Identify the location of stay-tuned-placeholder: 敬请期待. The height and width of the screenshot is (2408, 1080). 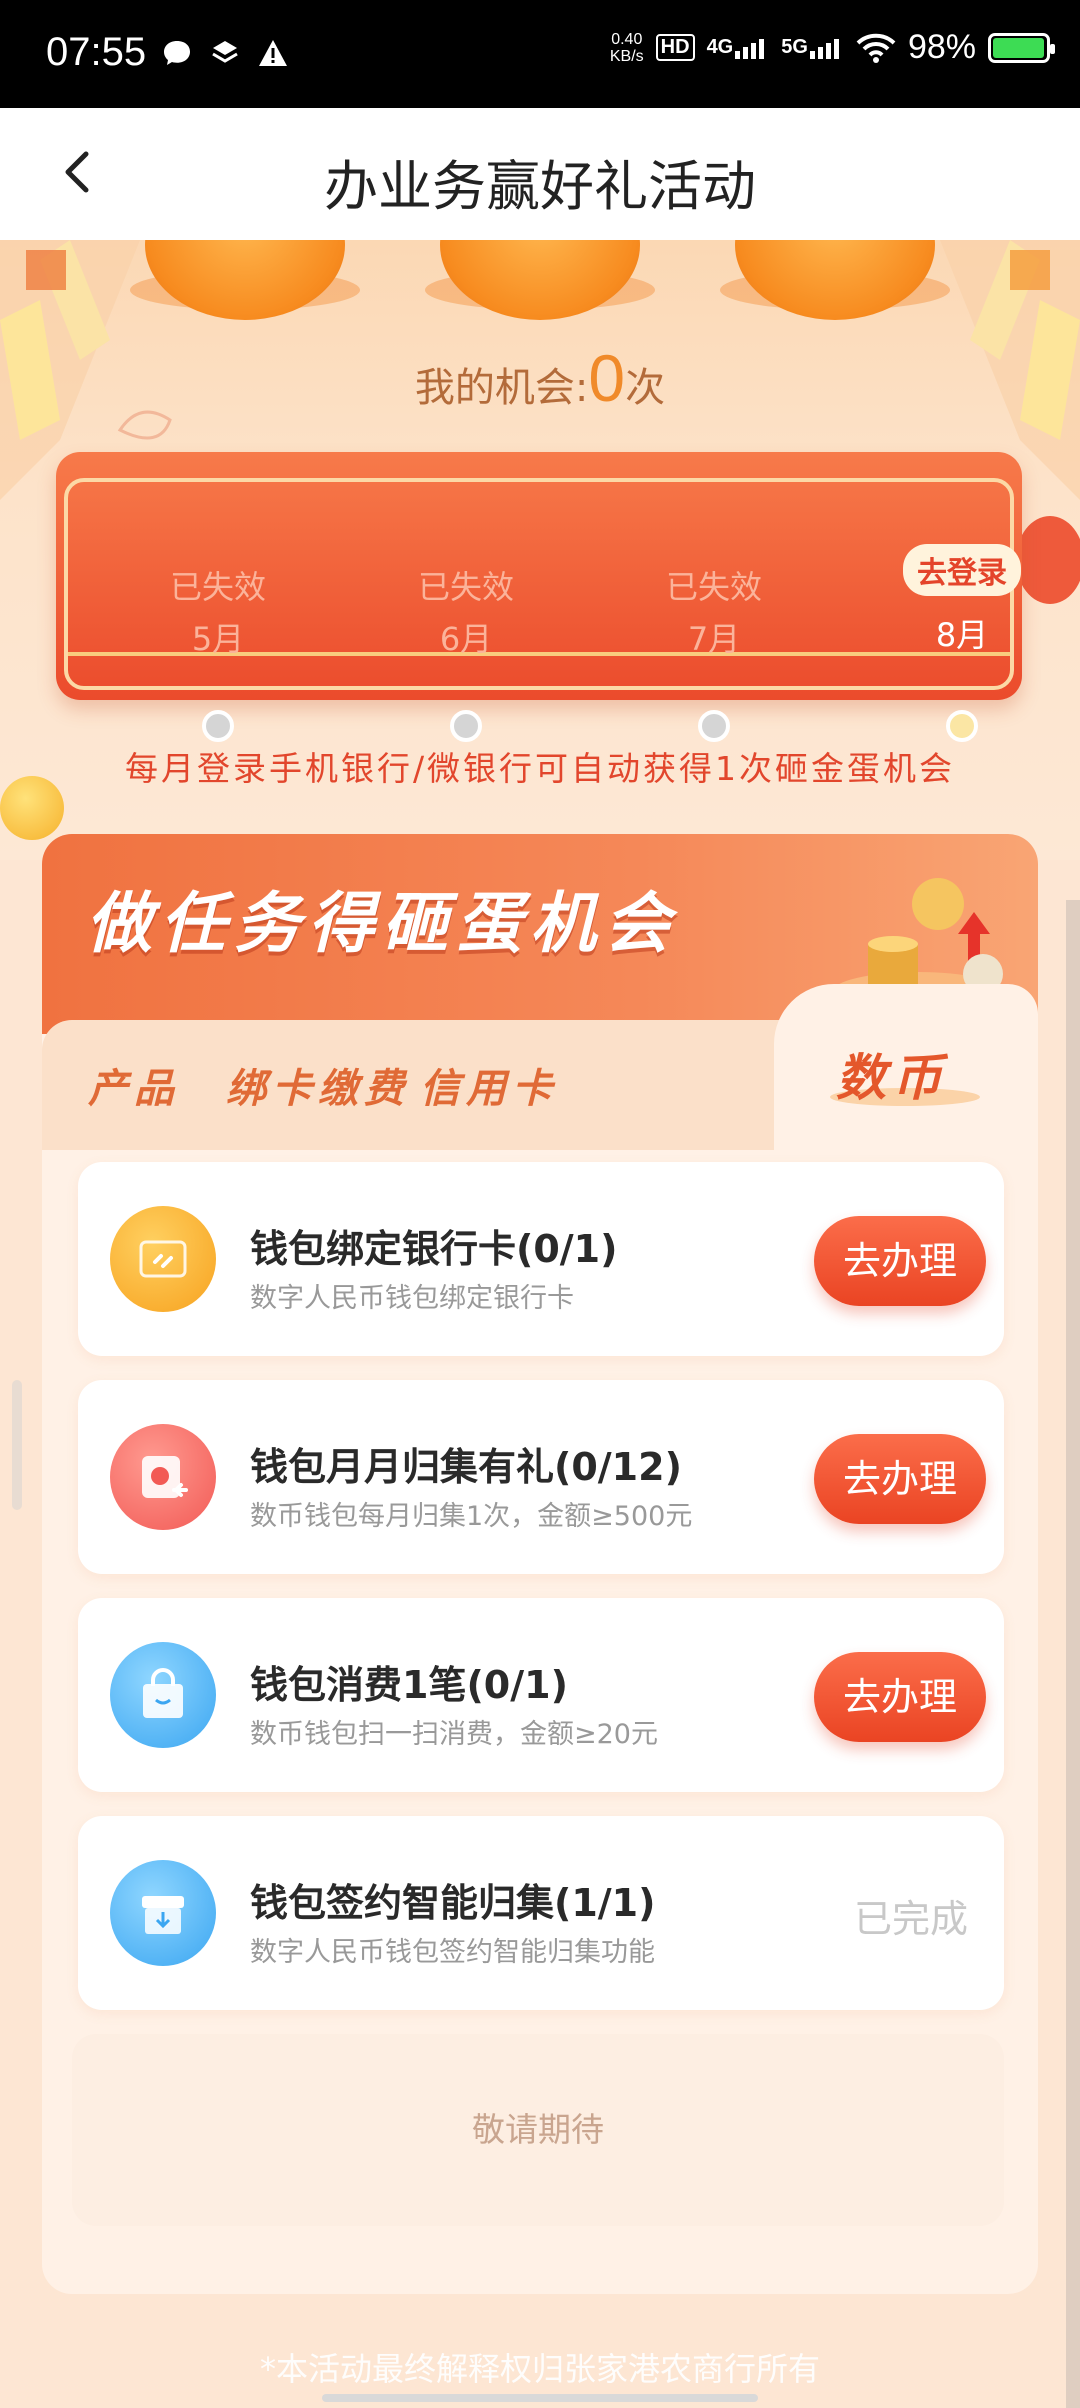
(538, 2130).